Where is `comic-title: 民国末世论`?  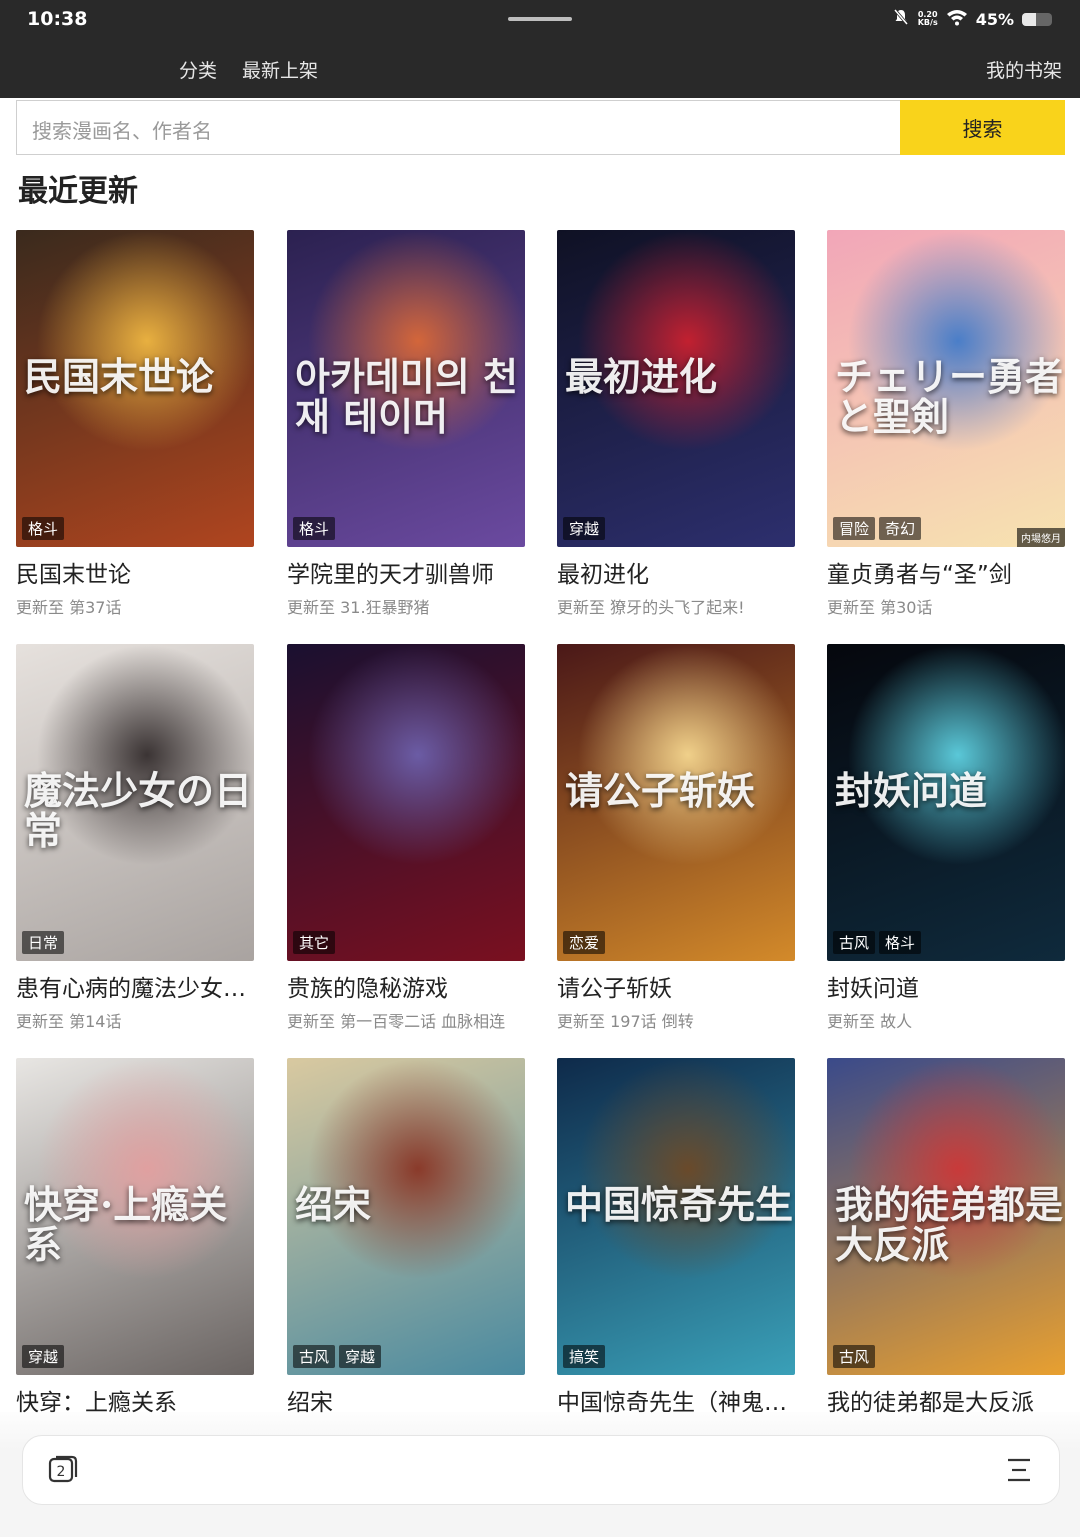 comic-title: 民国末世论 is located at coordinates (135, 572).